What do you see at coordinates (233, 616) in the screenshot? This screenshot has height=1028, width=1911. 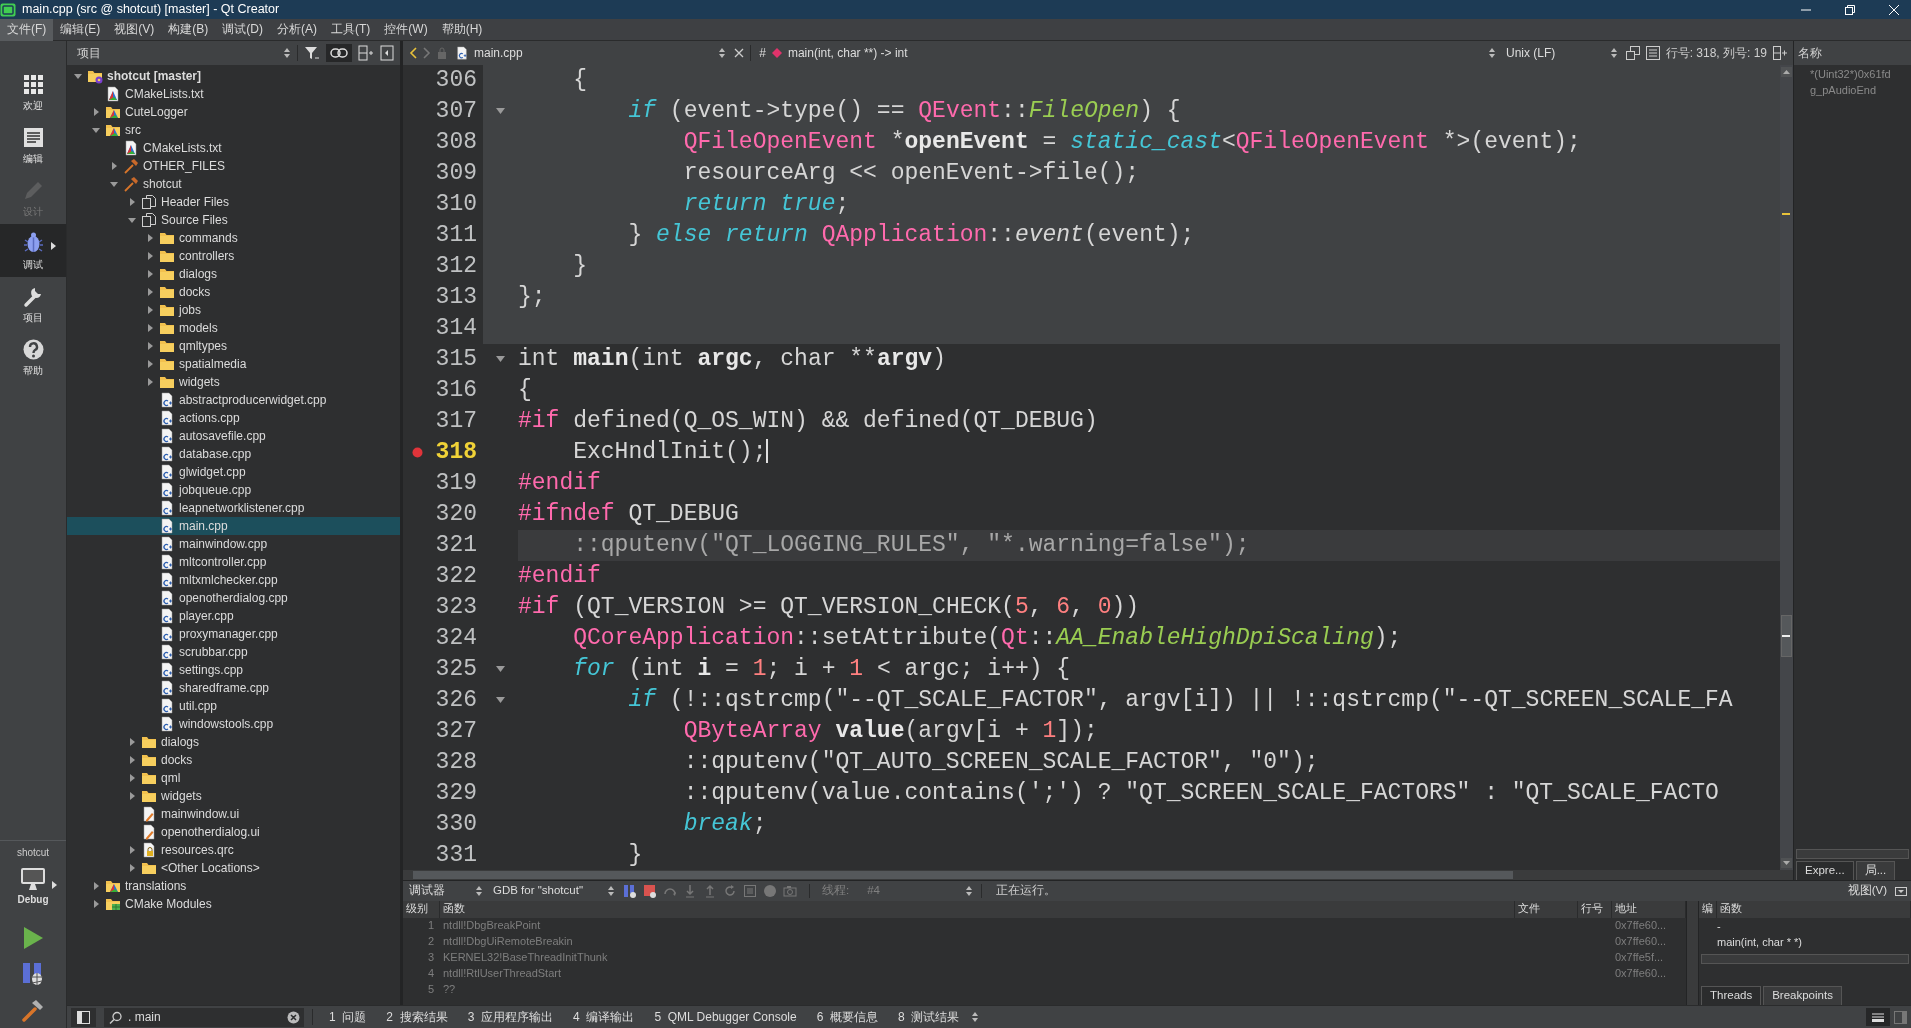 I see `tree-item: player.cpp` at bounding box center [233, 616].